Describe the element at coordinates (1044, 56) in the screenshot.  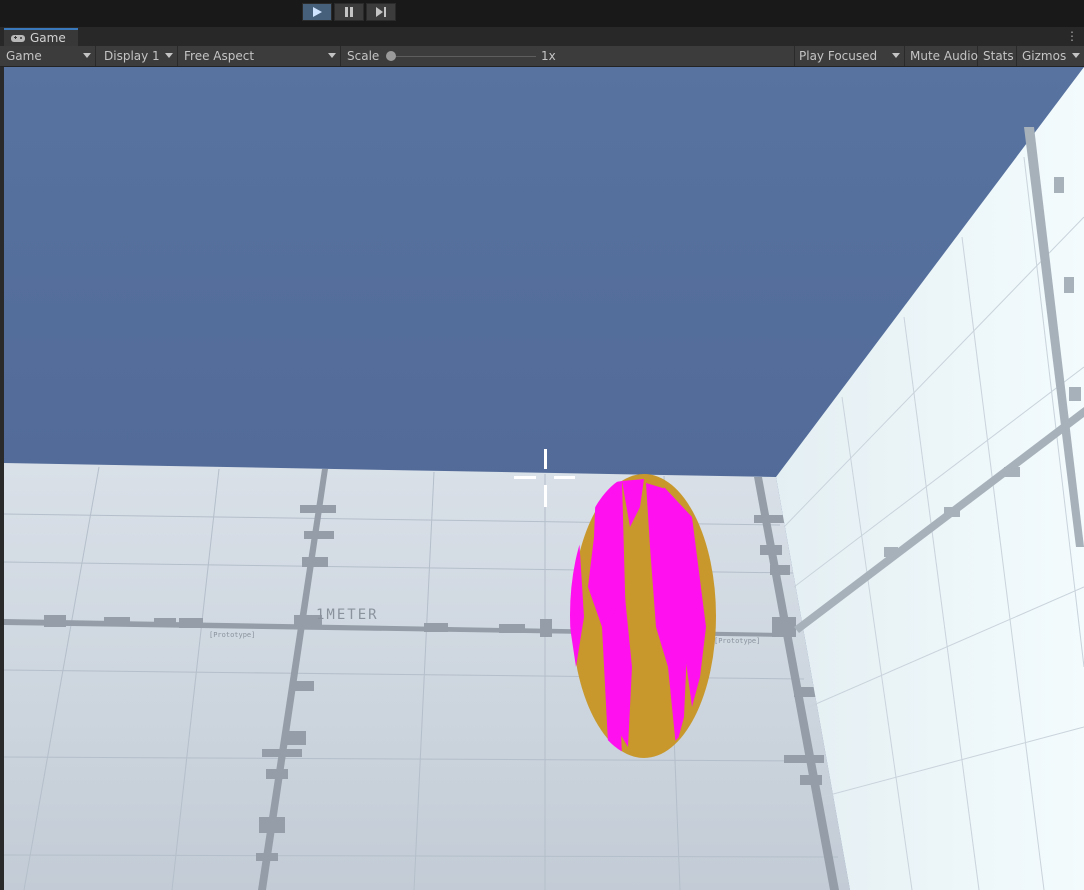
I see `gizmos-label: Gizmos` at that location.